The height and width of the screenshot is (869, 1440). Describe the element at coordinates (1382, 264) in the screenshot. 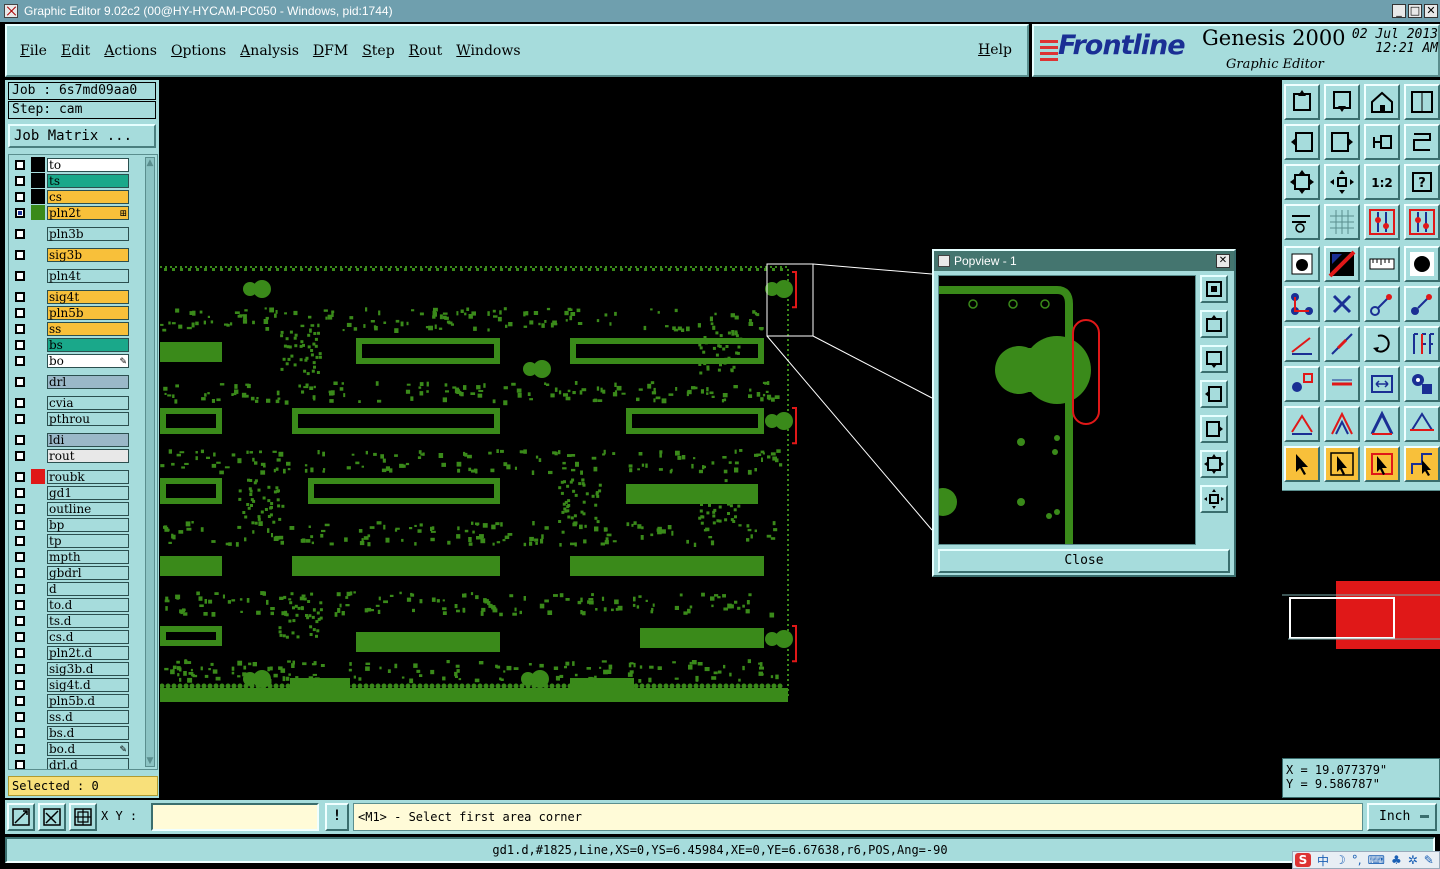

I see `ruler-tool` at that location.